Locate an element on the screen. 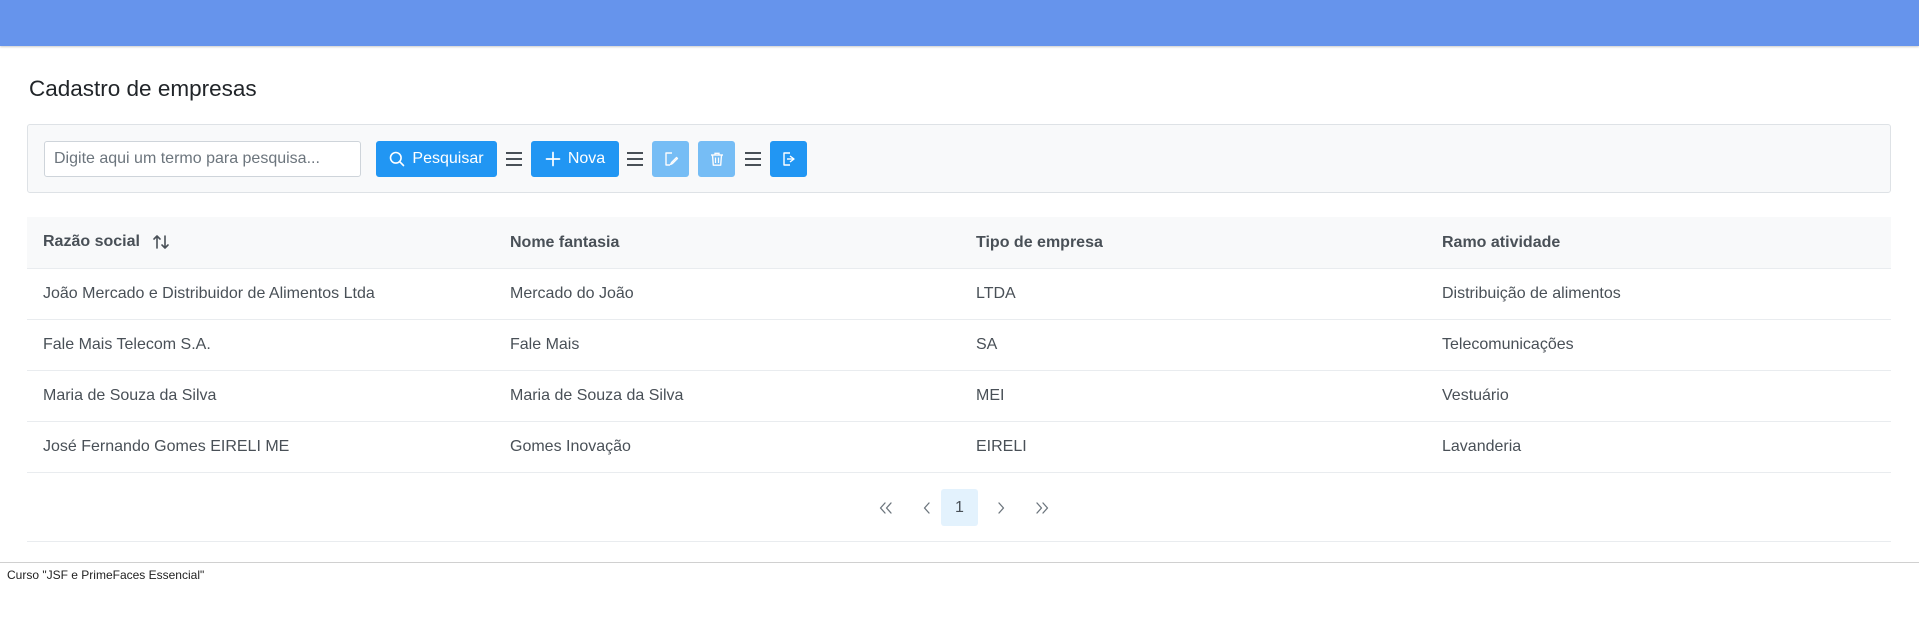 The height and width of the screenshot is (624, 1919). paginator: 1 is located at coordinates (959, 508).